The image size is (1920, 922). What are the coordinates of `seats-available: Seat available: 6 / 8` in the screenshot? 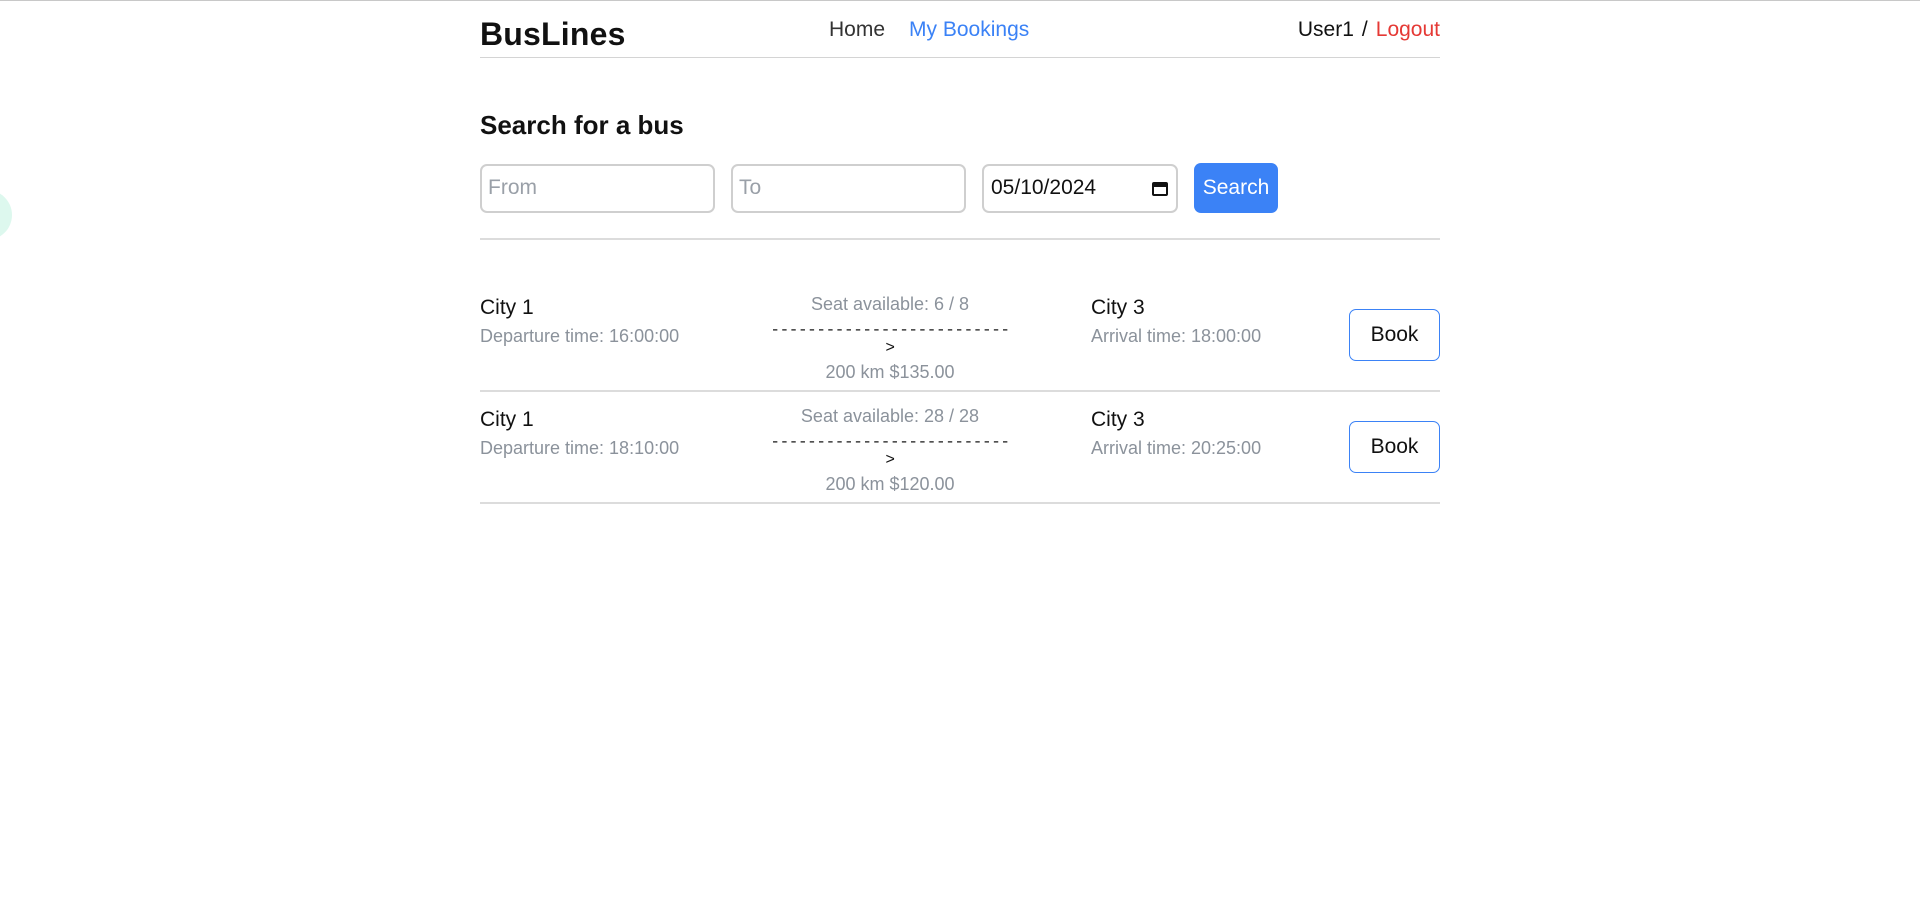 It's located at (890, 304).